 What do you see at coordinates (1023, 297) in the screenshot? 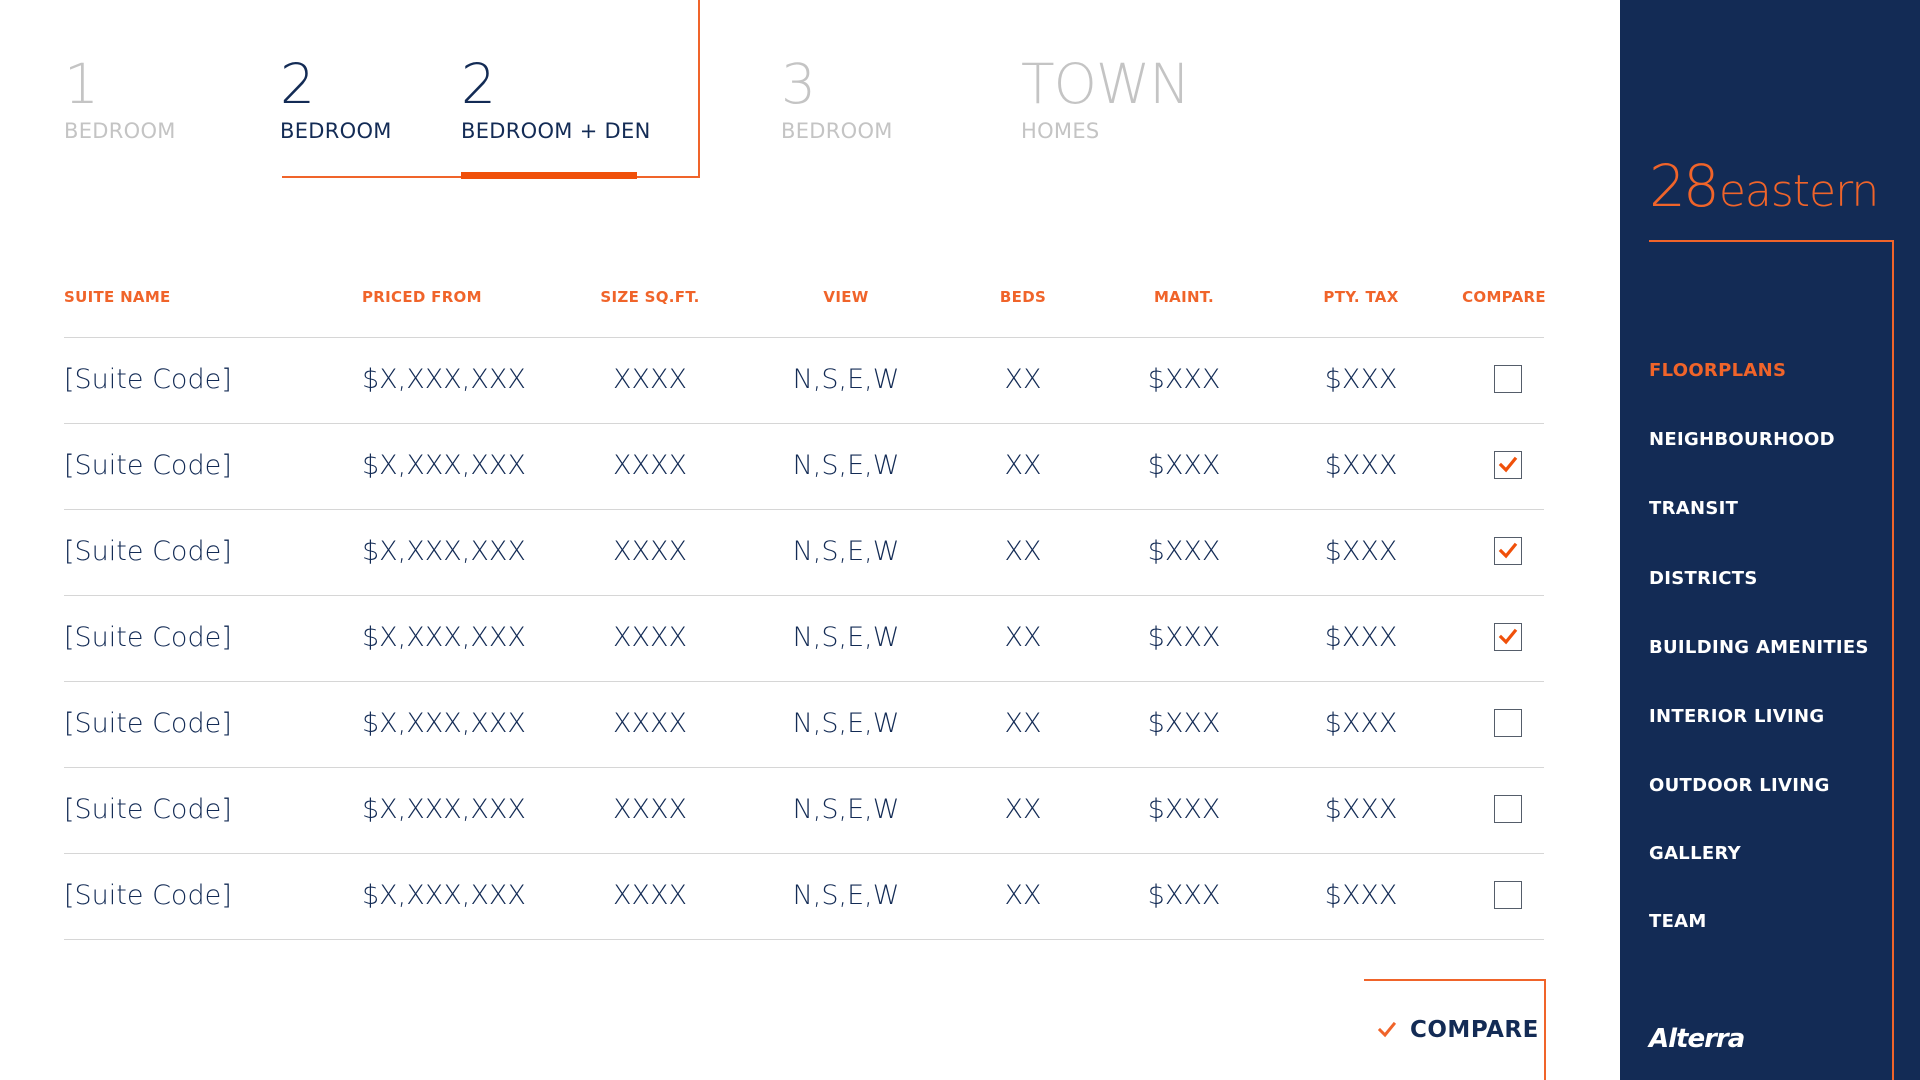
I see `header-beds: BEDS` at bounding box center [1023, 297].